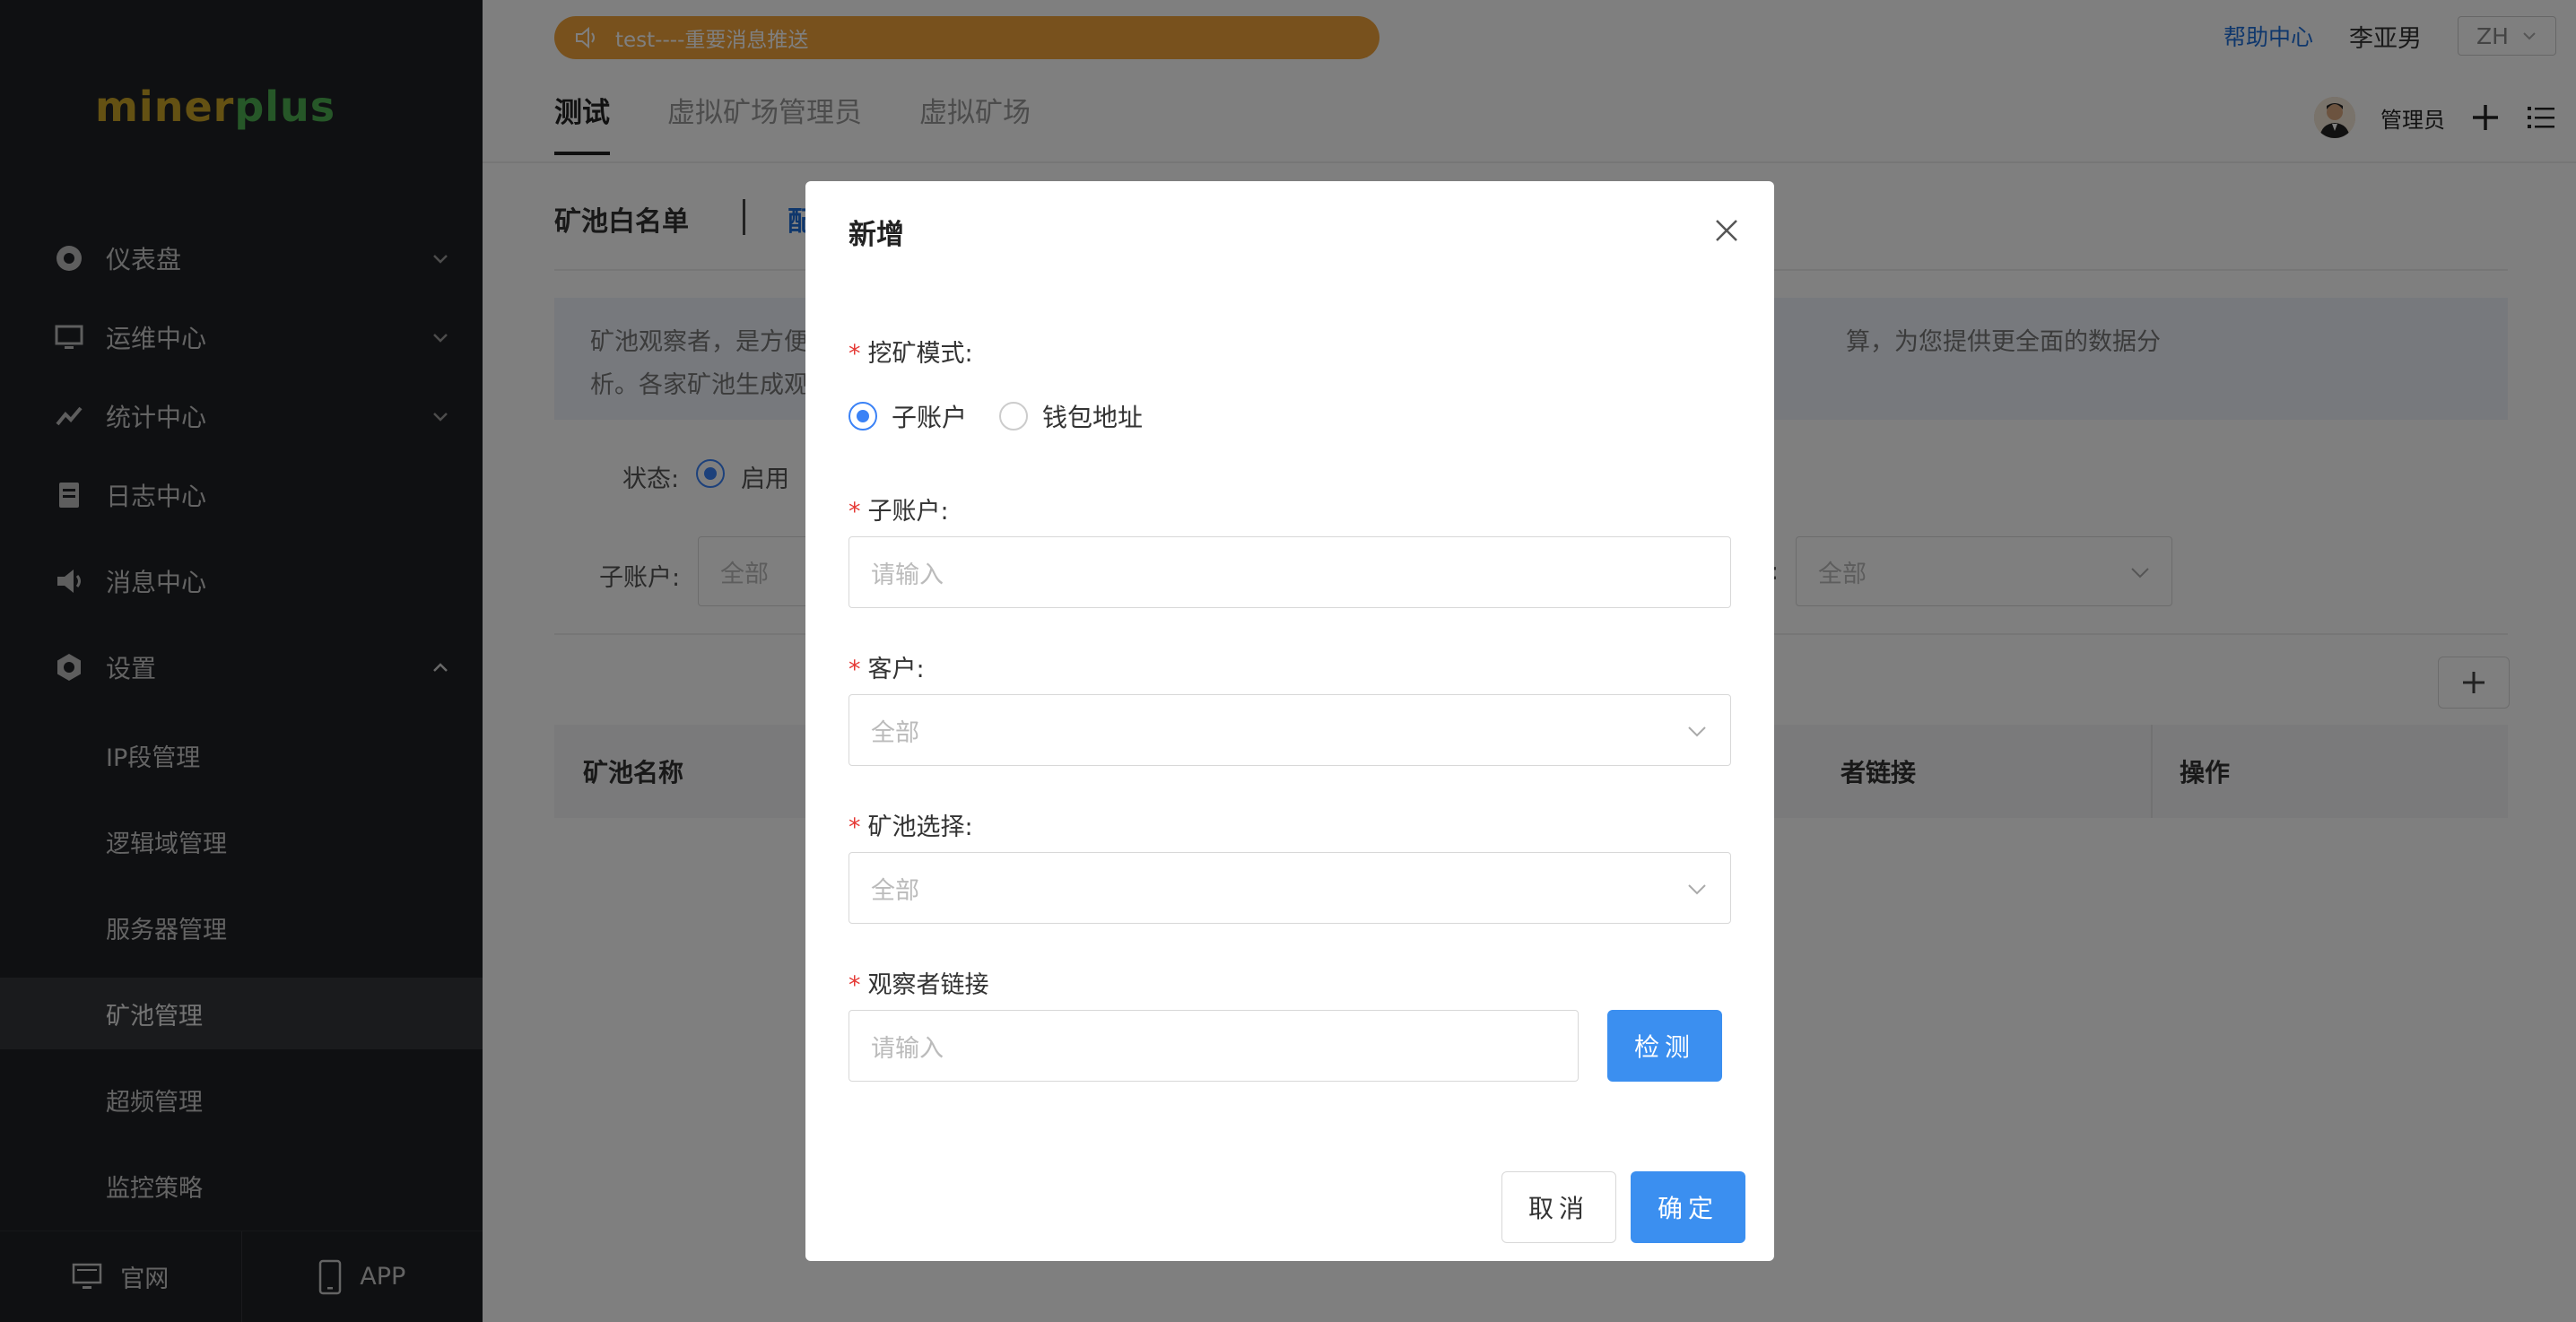  I want to click on confirm-button: 确定, so click(1688, 1207).